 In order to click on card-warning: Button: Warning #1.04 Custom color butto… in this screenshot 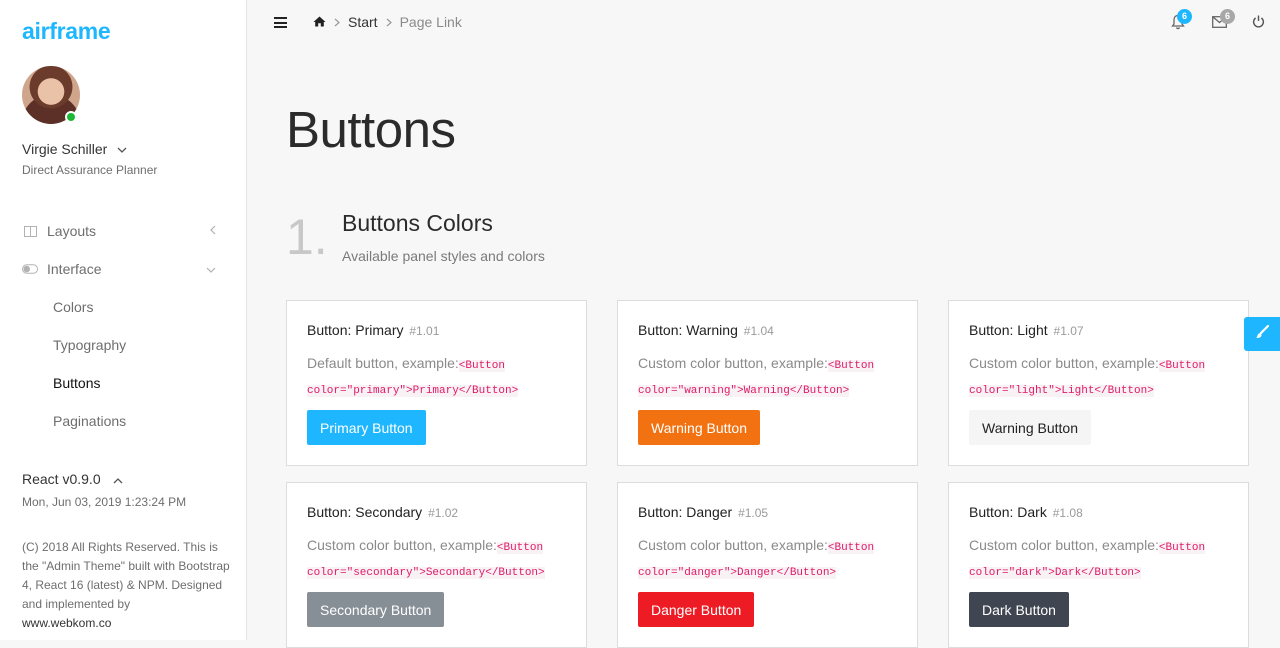, I will do `click(767, 383)`.